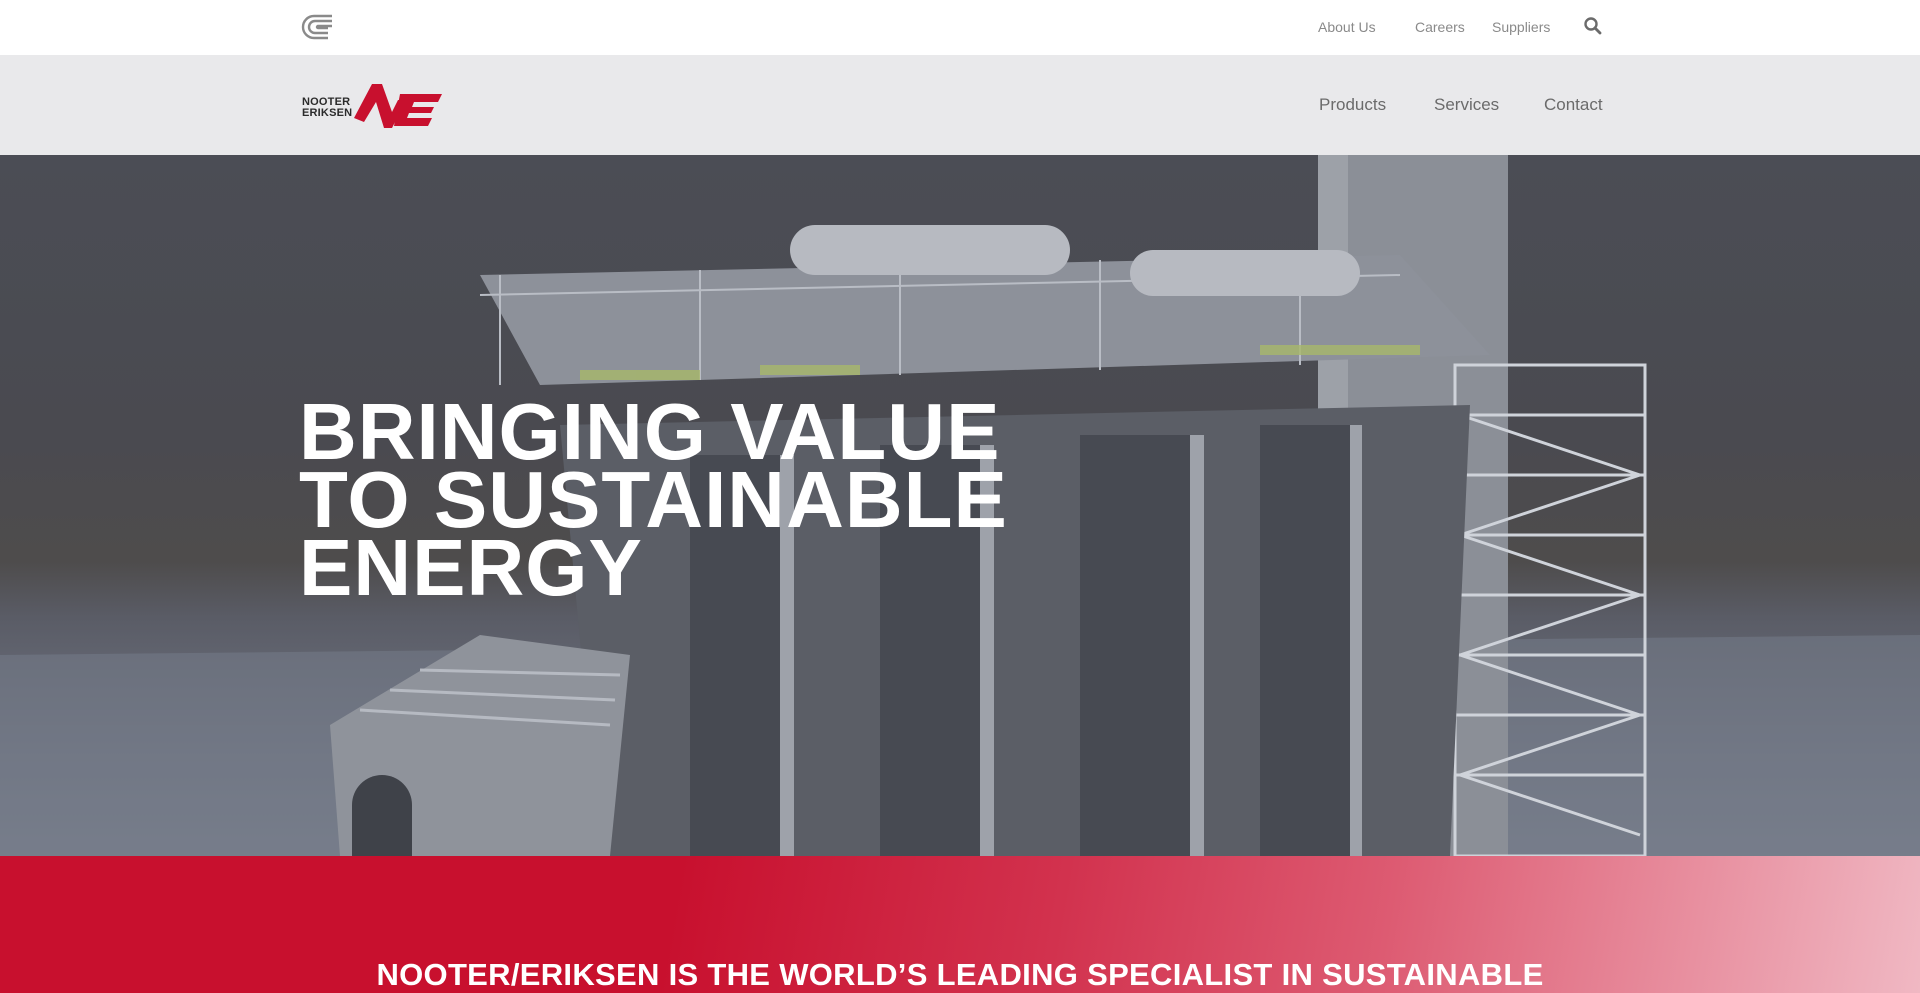 This screenshot has height=993, width=1920. Describe the element at coordinates (1352, 105) in the screenshot. I see `nav-products: Products` at that location.